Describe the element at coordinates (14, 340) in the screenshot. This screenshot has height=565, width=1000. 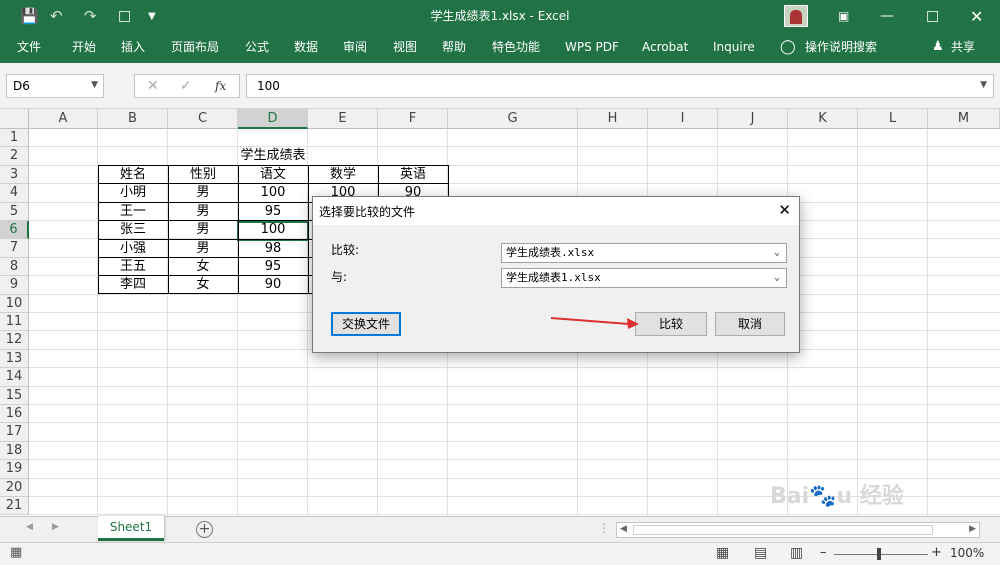
I see `row-header-12: 12` at that location.